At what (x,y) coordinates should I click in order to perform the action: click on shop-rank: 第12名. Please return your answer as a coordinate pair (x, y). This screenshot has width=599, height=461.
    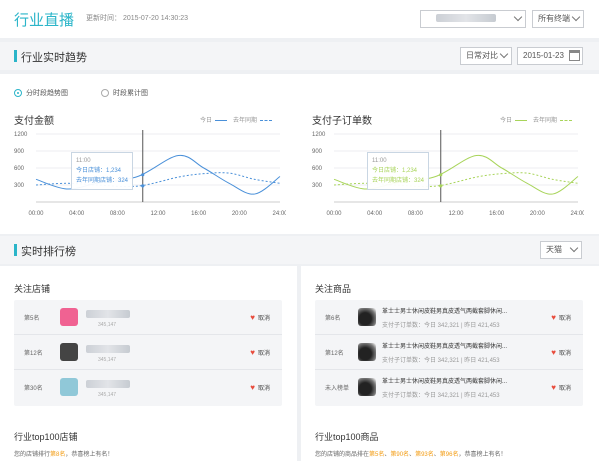
    Looking at the image, I should click on (33, 354).